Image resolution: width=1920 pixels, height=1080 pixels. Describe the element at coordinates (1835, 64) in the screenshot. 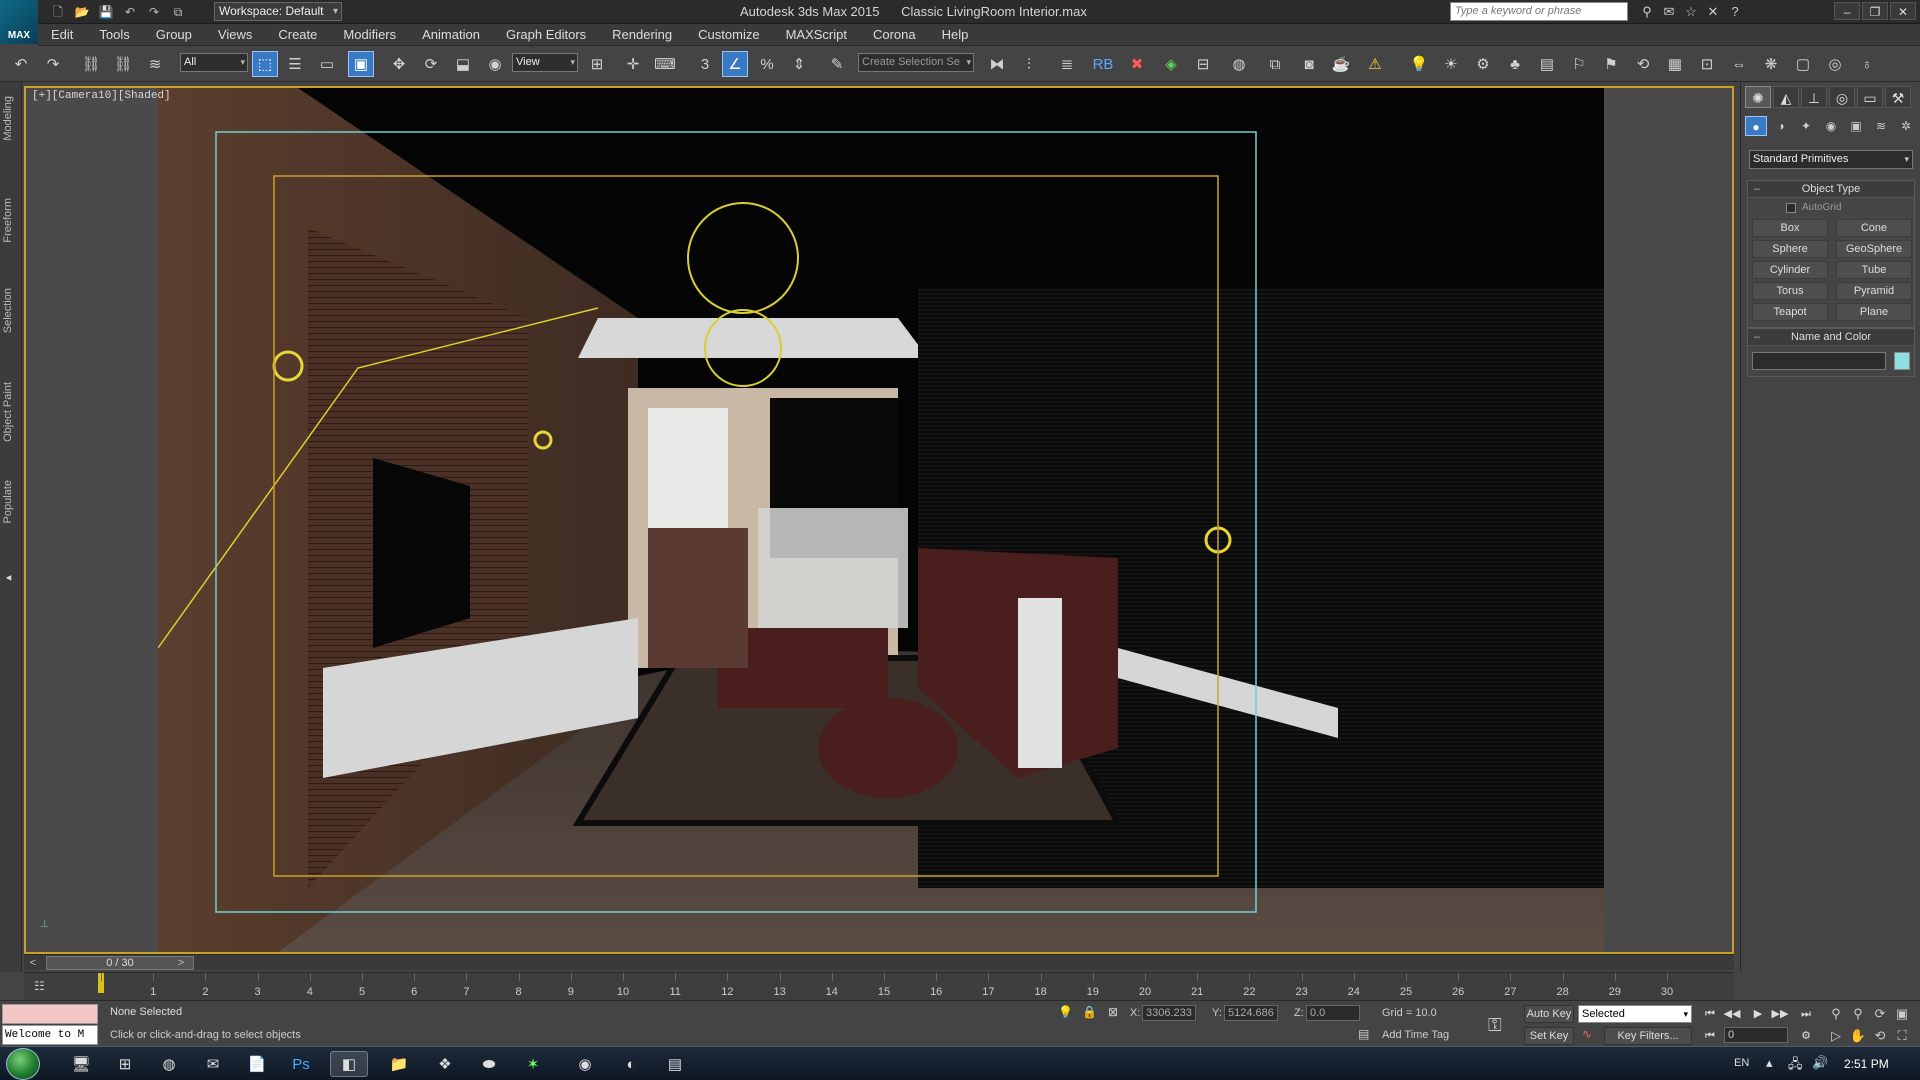

I see `eye-icon: ◎` at that location.